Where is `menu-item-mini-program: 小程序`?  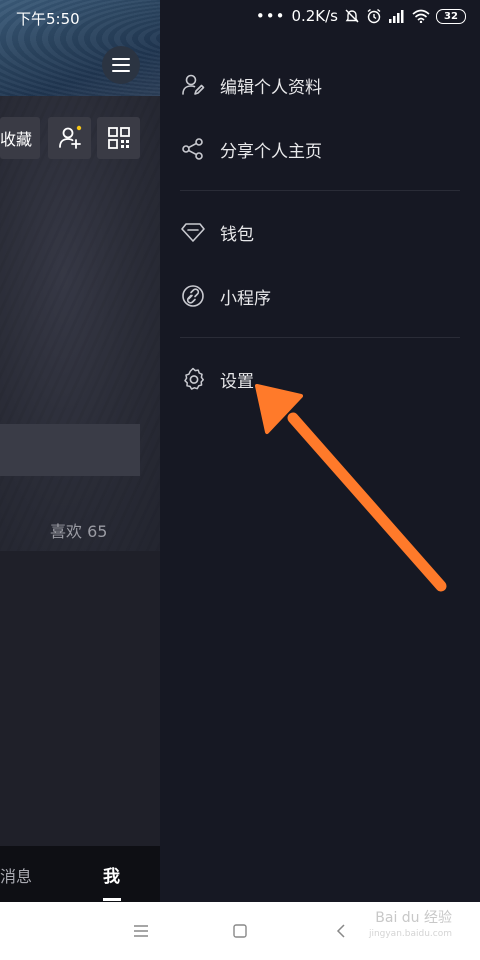
menu-item-mini-program: 小程序 is located at coordinates (225, 296).